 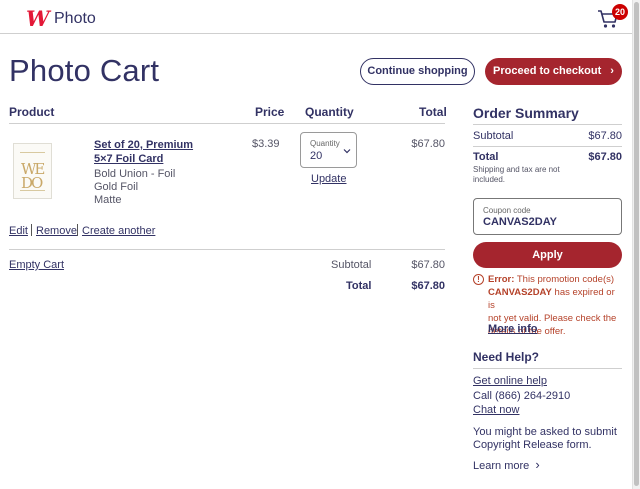 What do you see at coordinates (565, 279) in the screenshot?
I see `error-text: This promotion code(s)` at bounding box center [565, 279].